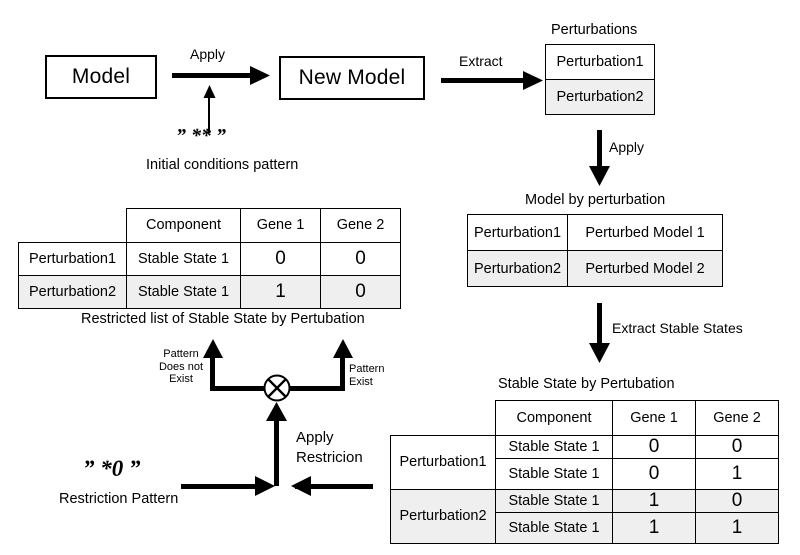  I want to click on right-branch-vertical, so click(342, 371).